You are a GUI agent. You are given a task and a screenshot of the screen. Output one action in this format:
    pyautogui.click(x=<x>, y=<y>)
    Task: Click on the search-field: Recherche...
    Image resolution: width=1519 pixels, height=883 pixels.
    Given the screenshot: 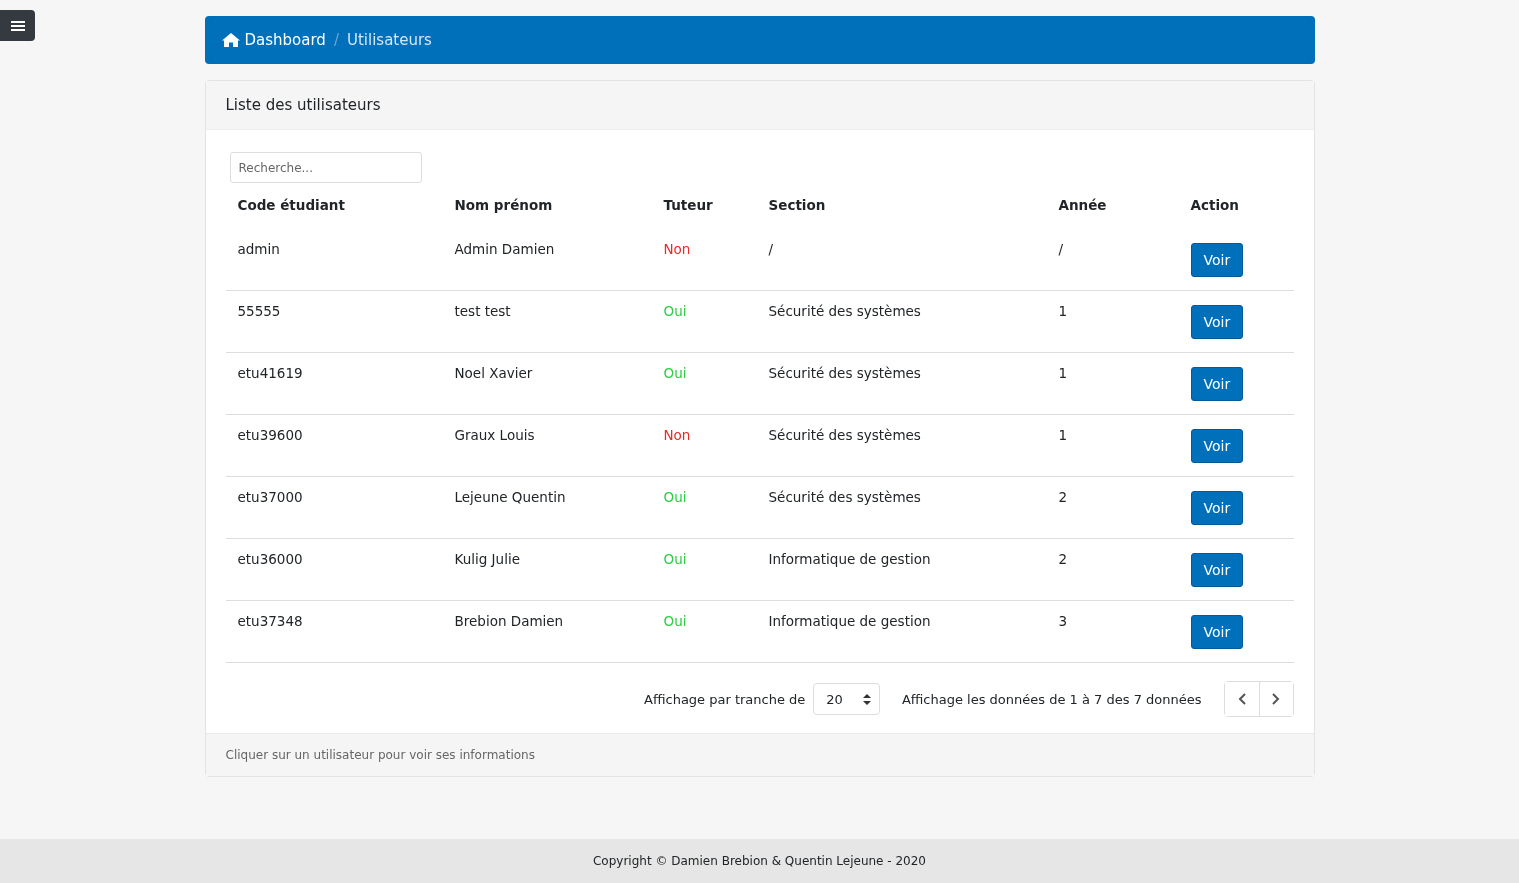 What is the action you would take?
    pyautogui.click(x=325, y=167)
    